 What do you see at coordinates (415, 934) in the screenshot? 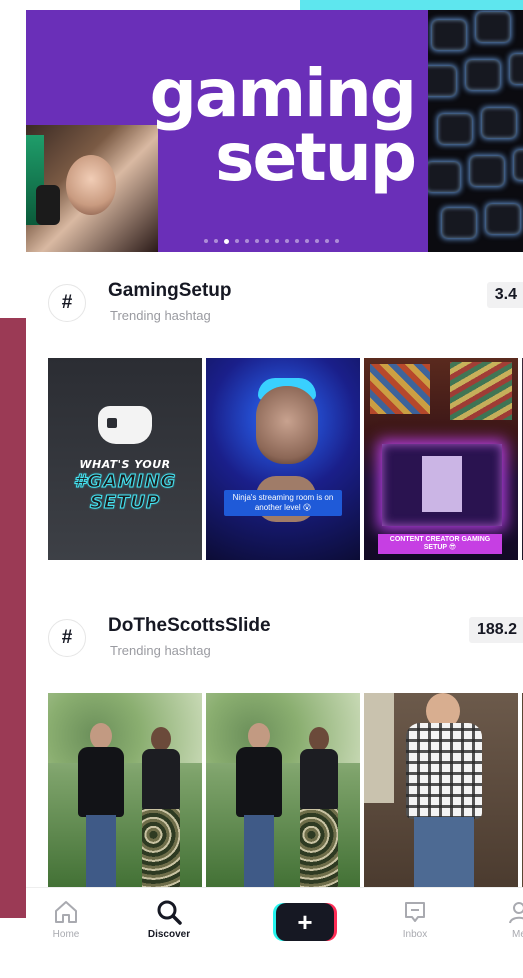
I see `nav-label-inbox: Inbox` at bounding box center [415, 934].